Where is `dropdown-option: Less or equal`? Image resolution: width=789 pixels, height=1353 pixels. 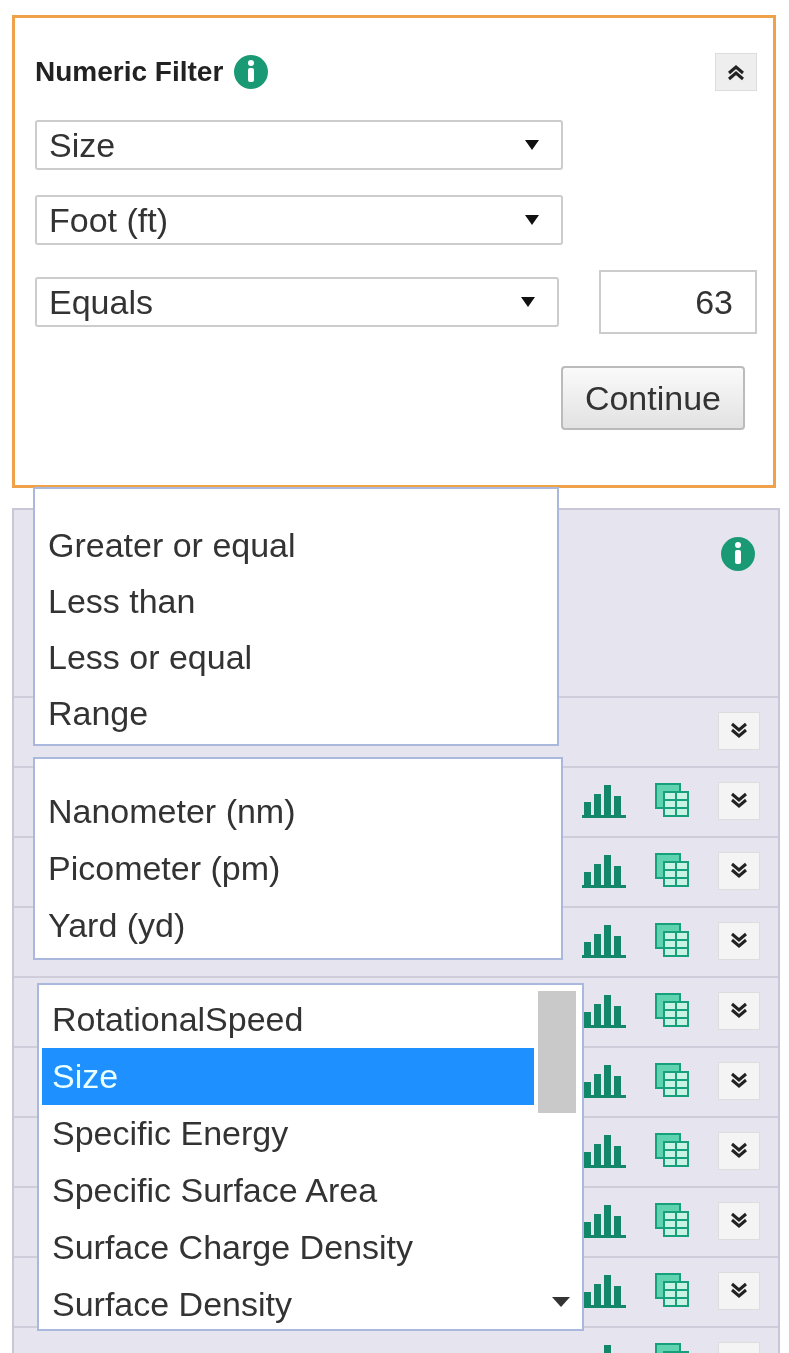
dropdown-option: Less or equal is located at coordinates (296, 657).